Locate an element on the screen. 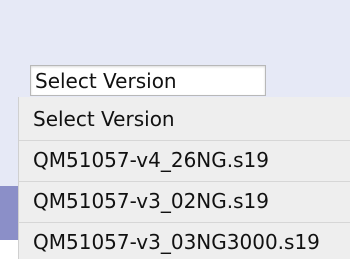  dropdown-option-qm51057-v3-02ng: QM51057-v3_02NG.s19 is located at coordinates (188, 201).